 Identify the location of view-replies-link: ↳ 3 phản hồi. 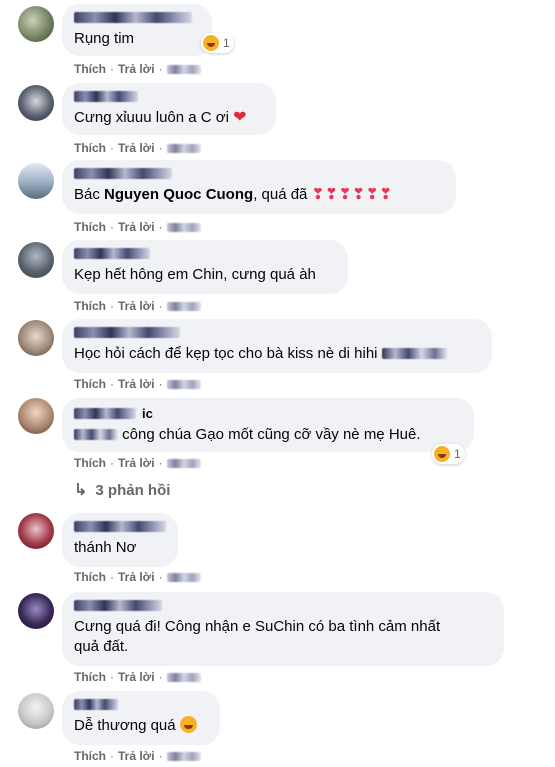
(122, 490).